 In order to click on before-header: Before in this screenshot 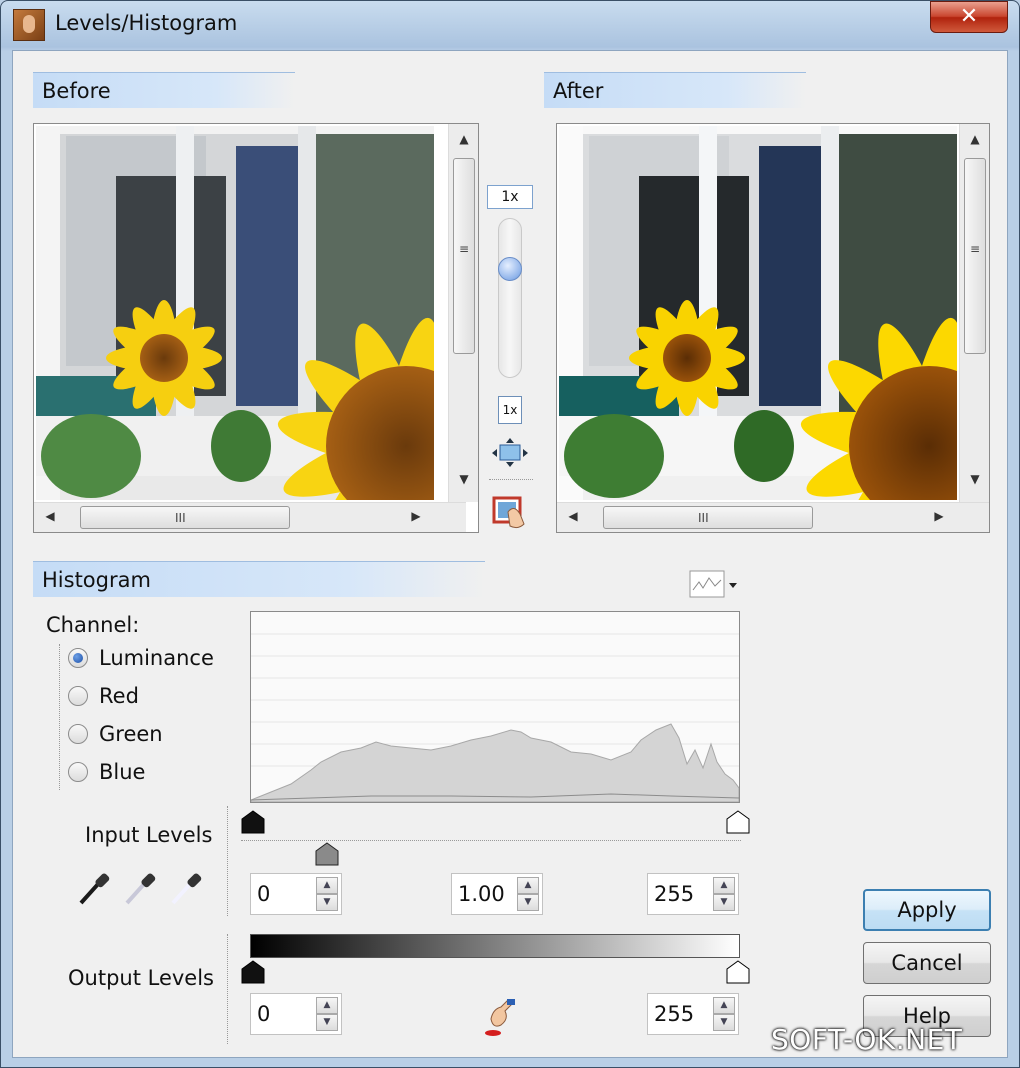, I will do `click(164, 90)`.